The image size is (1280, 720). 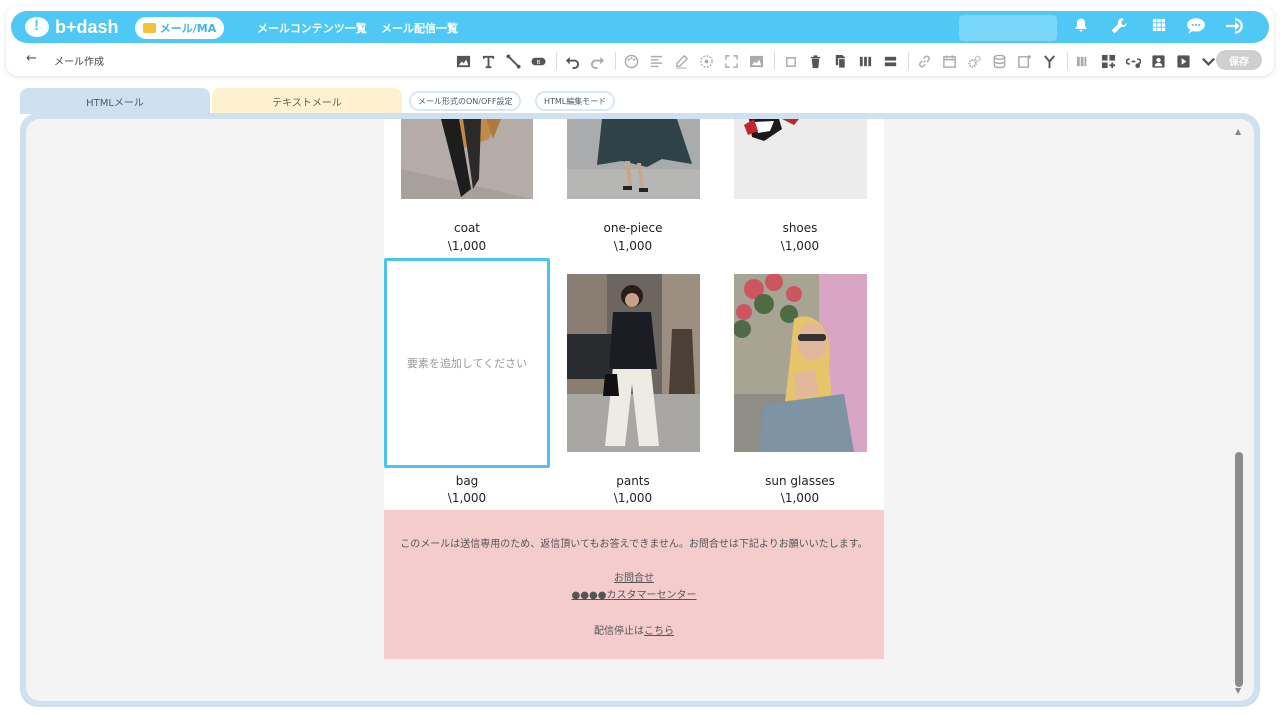 I want to click on product-name-bag: bag, so click(x=467, y=481).